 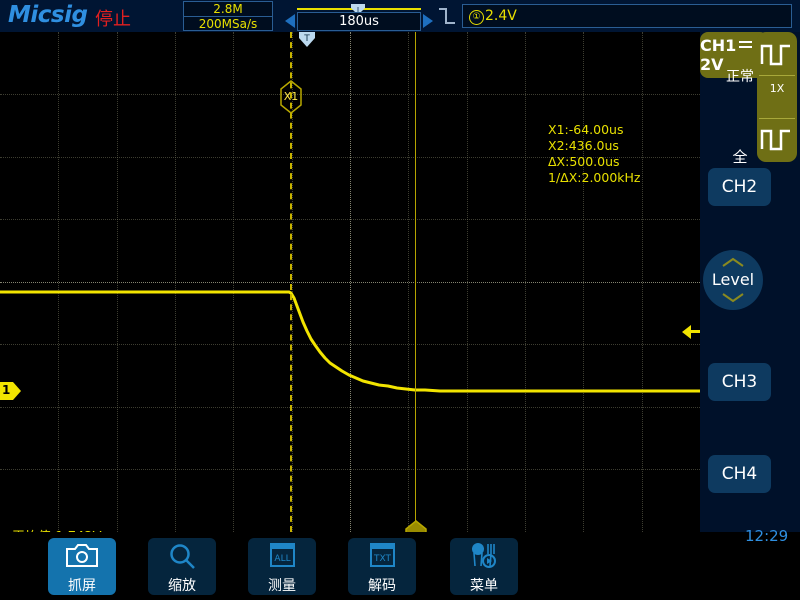 What do you see at coordinates (484, 556) in the screenshot?
I see `menu-icon` at bounding box center [484, 556].